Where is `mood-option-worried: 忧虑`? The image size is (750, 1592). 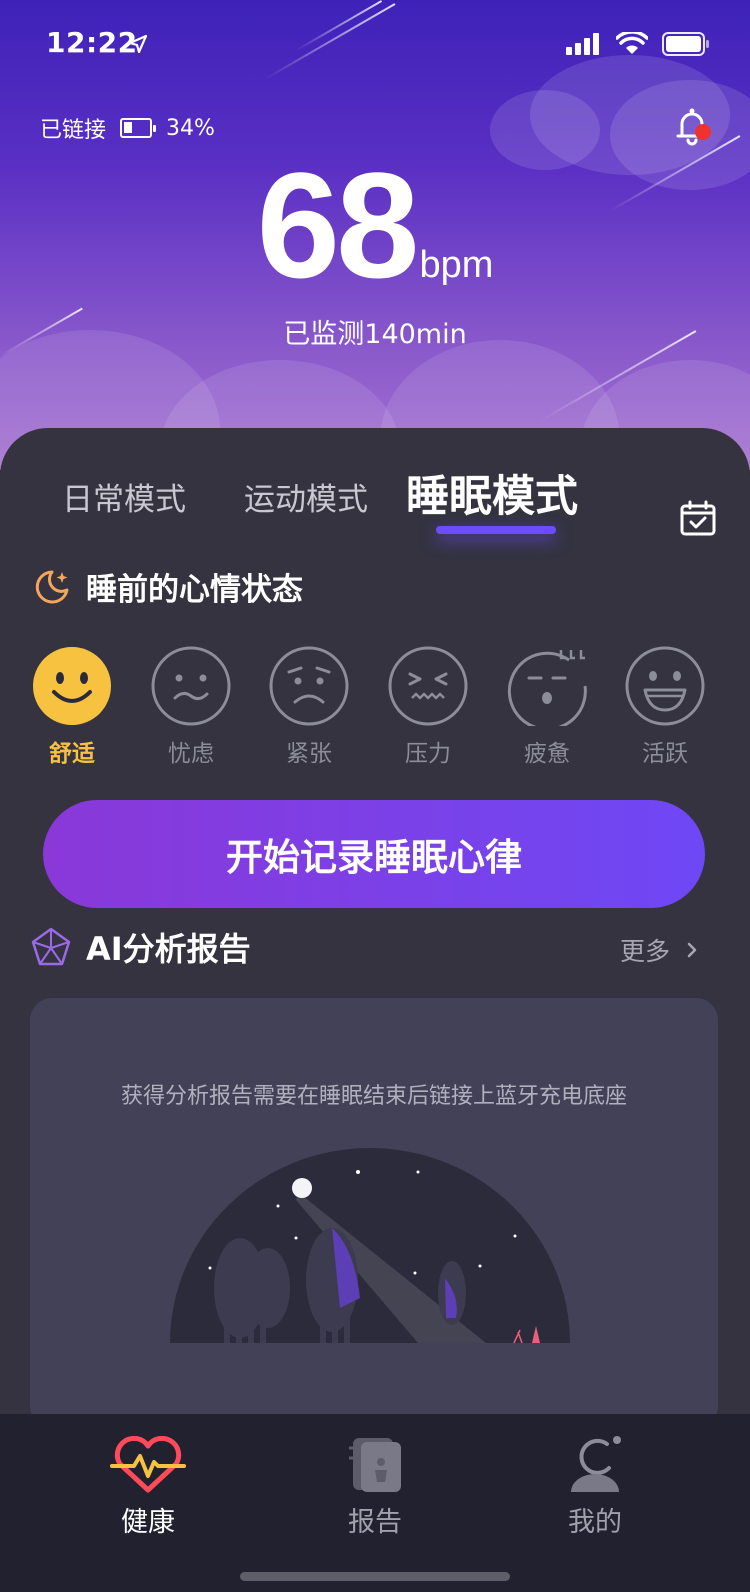 mood-option-worried: 忧虑 is located at coordinates (191, 707).